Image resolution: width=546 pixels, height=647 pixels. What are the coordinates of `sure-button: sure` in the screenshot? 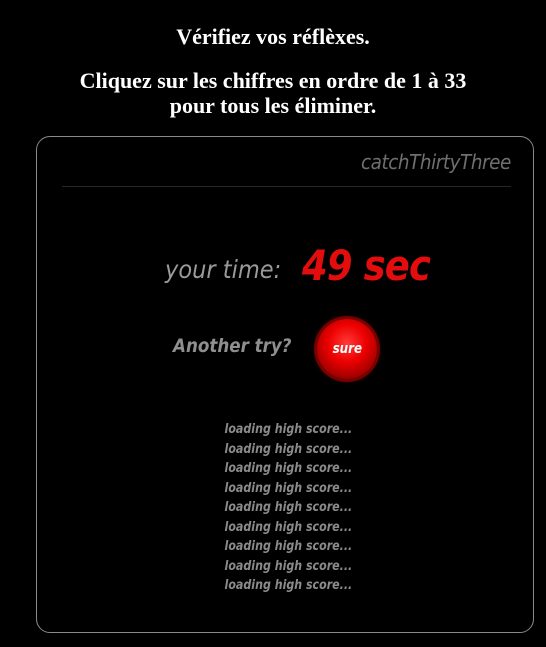 It's located at (347, 349).